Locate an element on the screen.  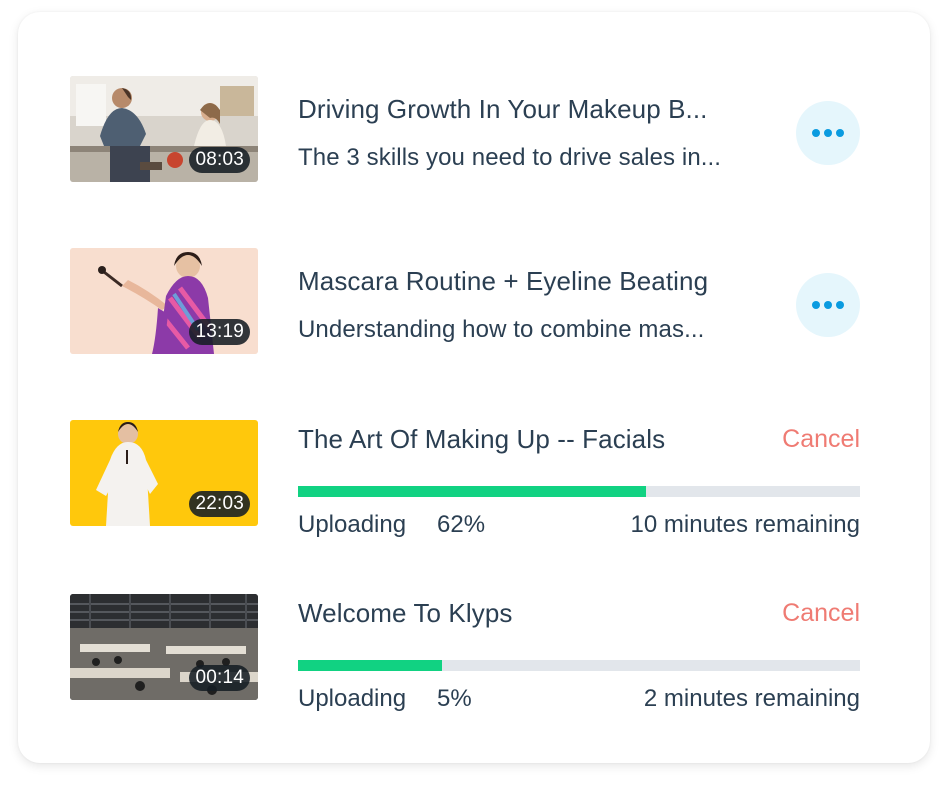
duration-badge: 22:03 is located at coordinates (219, 504).